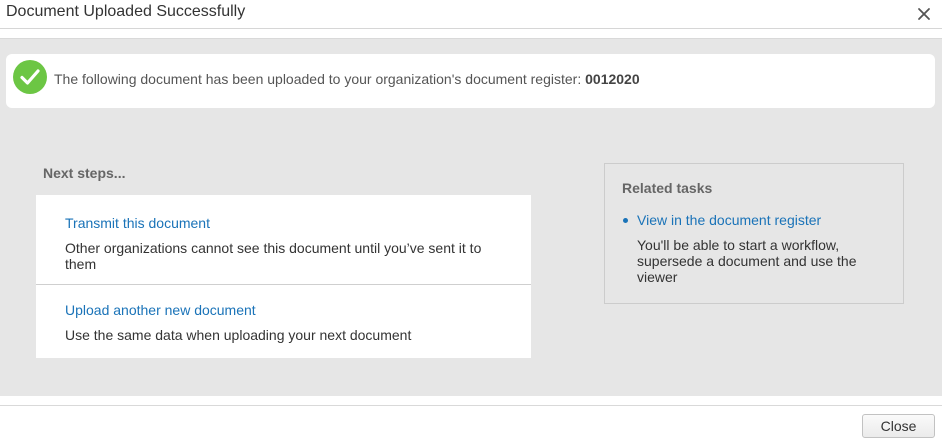 This screenshot has height=443, width=942. Describe the element at coordinates (625, 220) in the screenshot. I see `bullet-icon` at that location.